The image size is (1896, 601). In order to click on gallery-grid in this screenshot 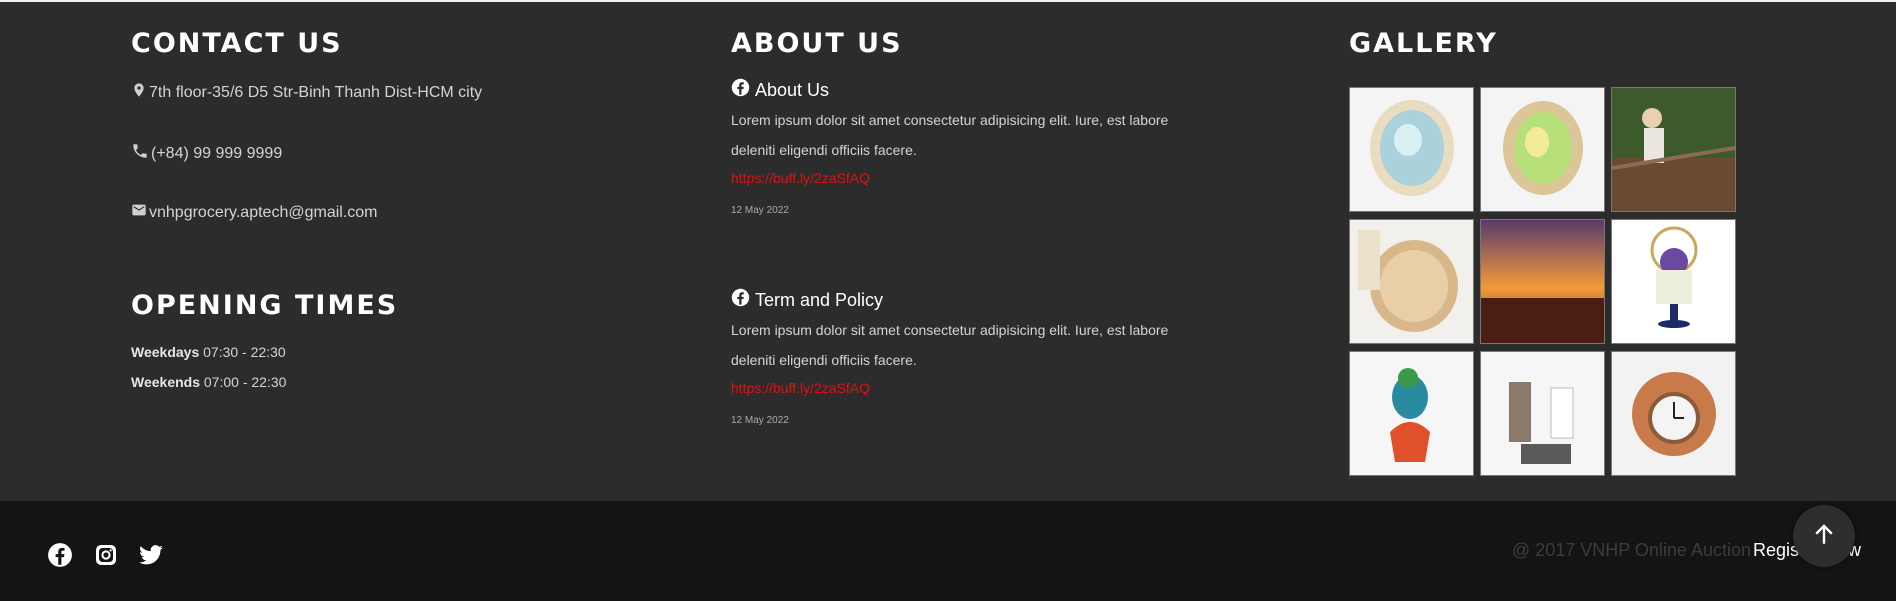, I will do `click(1542, 281)`.